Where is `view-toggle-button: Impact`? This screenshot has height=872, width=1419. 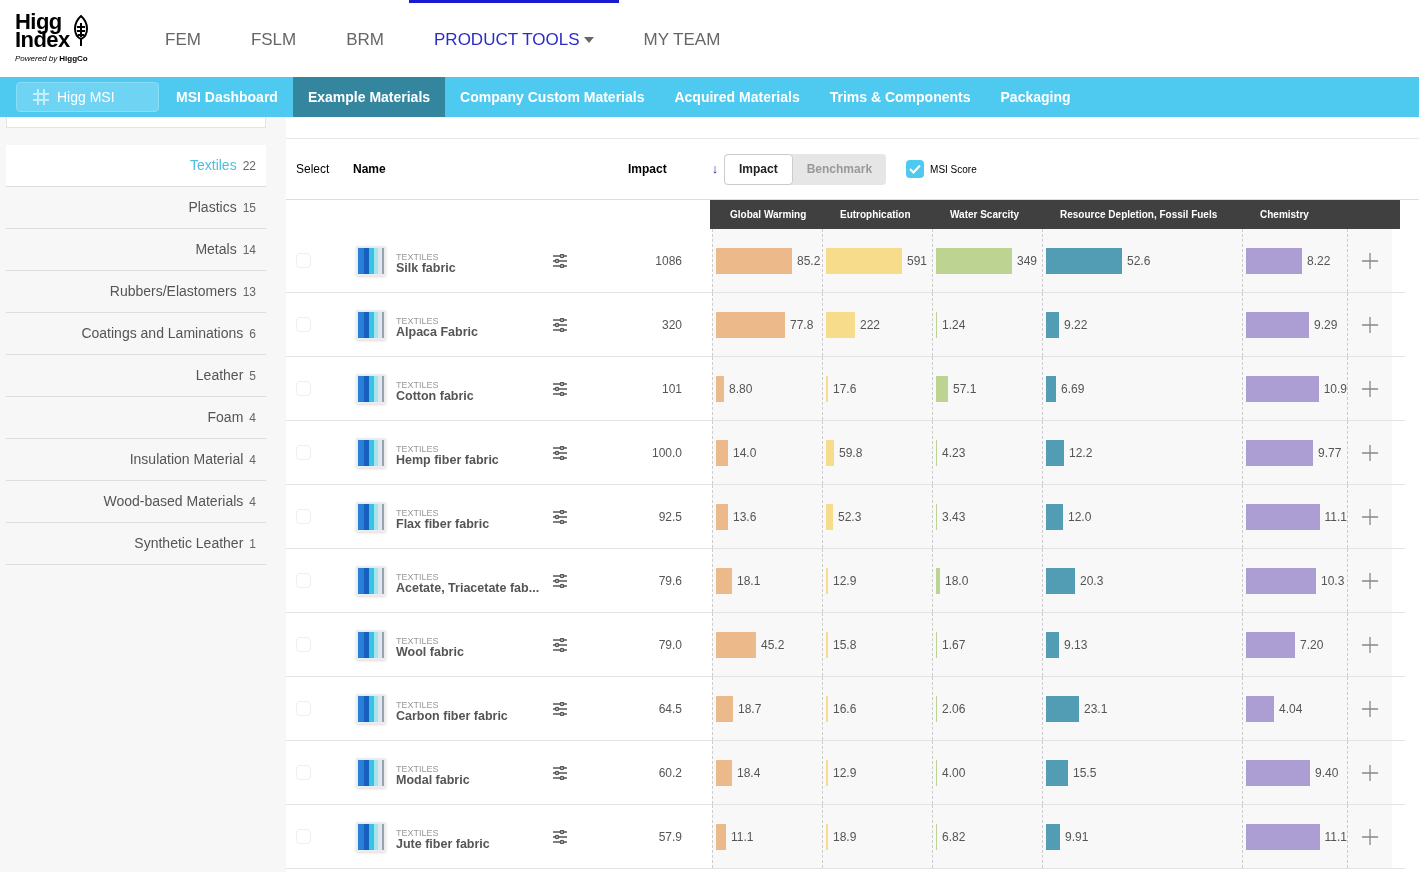
view-toggle-button: Impact is located at coordinates (758, 169).